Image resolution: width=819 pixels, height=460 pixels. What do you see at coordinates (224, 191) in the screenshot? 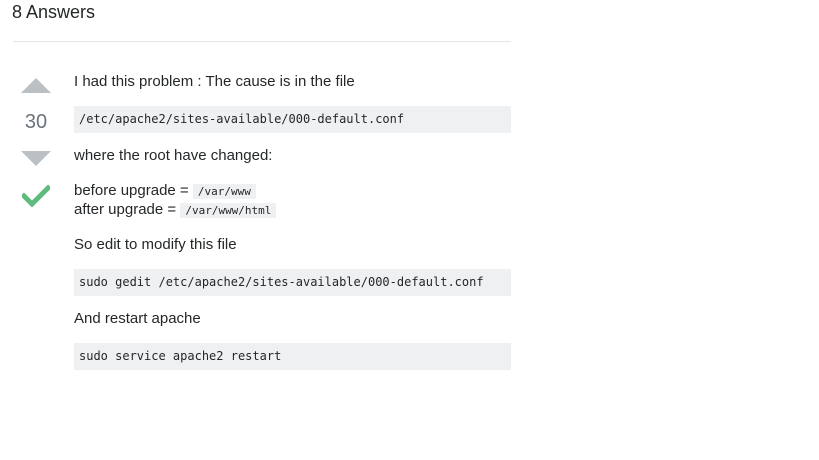
I see `before-upgrade-code: /var/www` at bounding box center [224, 191].